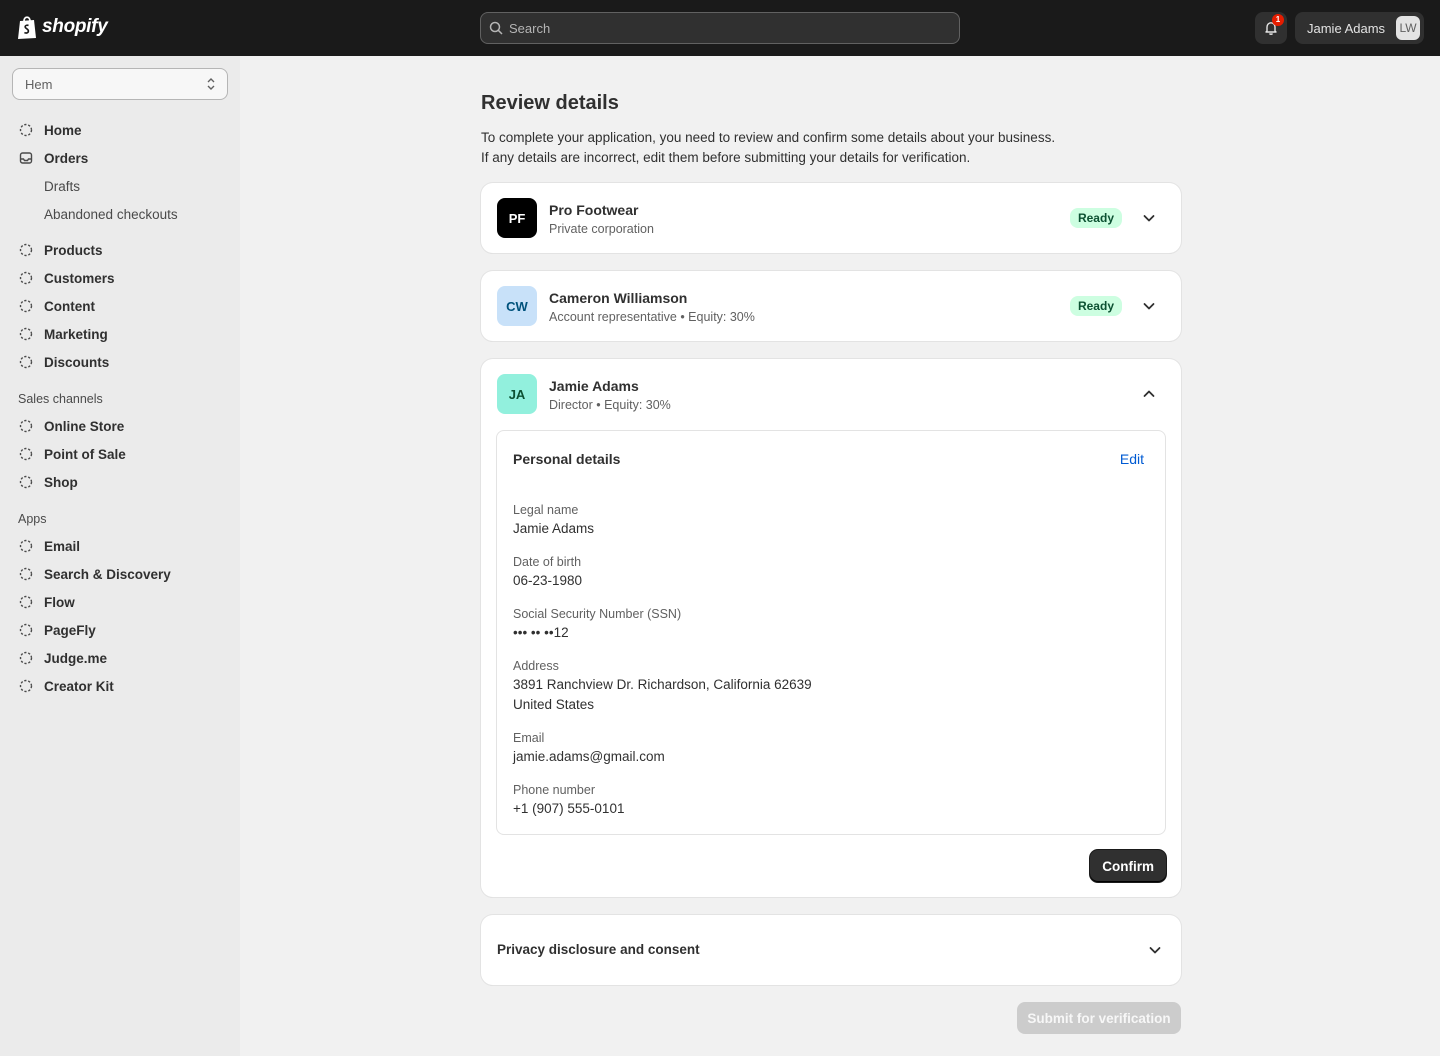 The width and height of the screenshot is (1440, 1056). What do you see at coordinates (120, 686) in the screenshot?
I see `sidebar-item-creator-kit: Creator Kit` at bounding box center [120, 686].